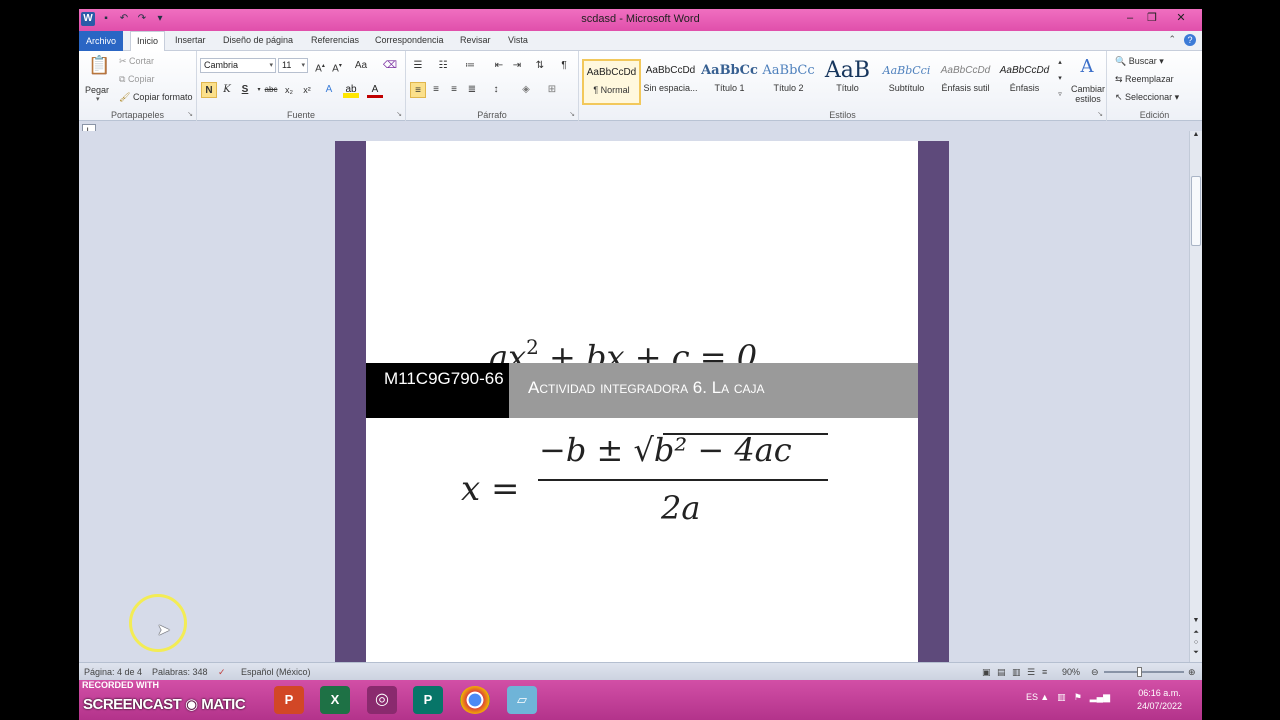 This screenshot has width=1280, height=720. What do you see at coordinates (335, 700) in the screenshot?
I see `excel-icon: X` at bounding box center [335, 700].